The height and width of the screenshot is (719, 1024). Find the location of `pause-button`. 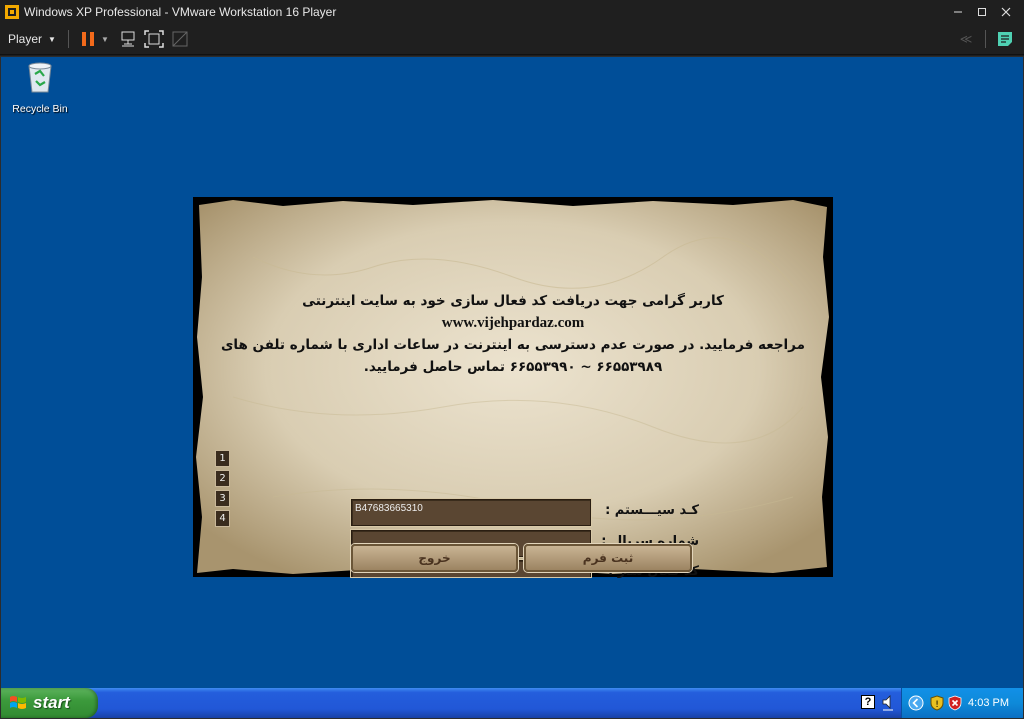

pause-button is located at coordinates (88, 39).